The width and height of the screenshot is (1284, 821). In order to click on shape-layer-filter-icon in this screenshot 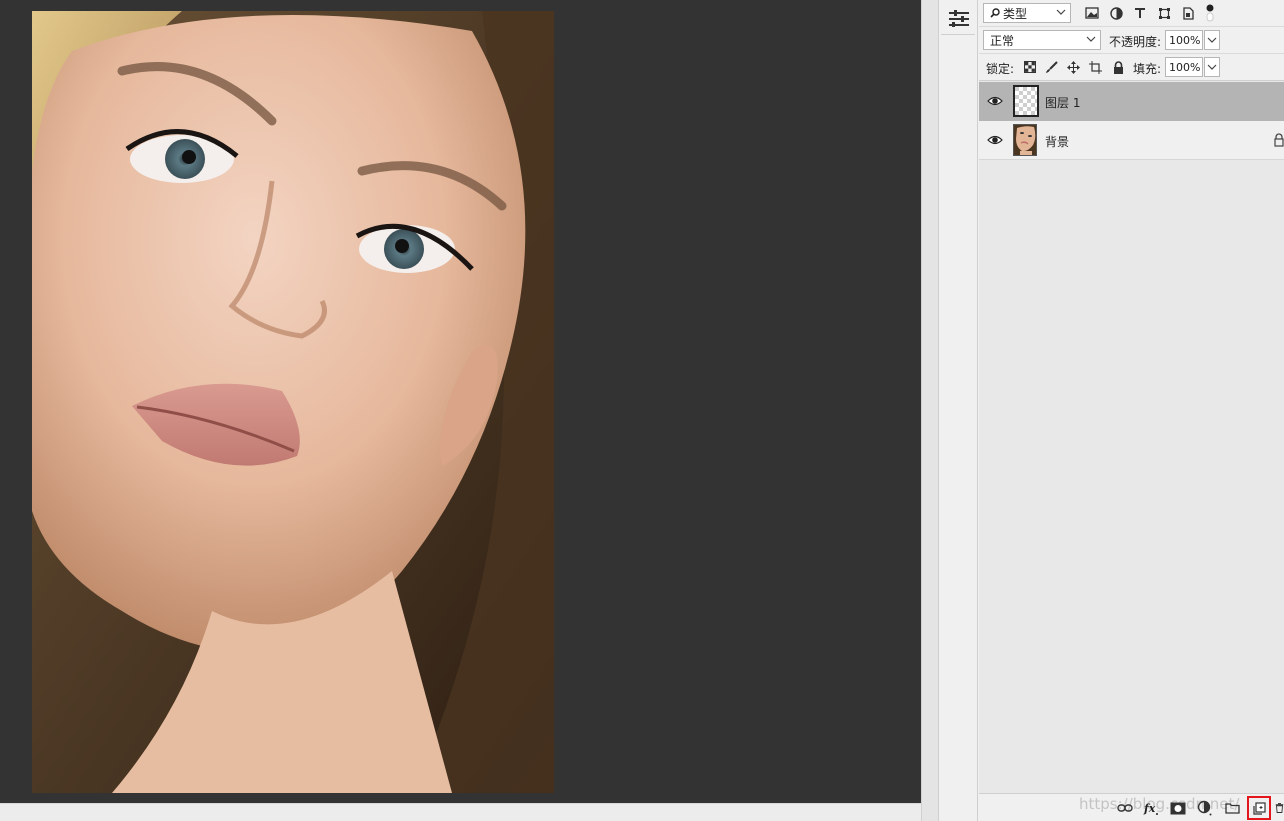, I will do `click(1164, 13)`.